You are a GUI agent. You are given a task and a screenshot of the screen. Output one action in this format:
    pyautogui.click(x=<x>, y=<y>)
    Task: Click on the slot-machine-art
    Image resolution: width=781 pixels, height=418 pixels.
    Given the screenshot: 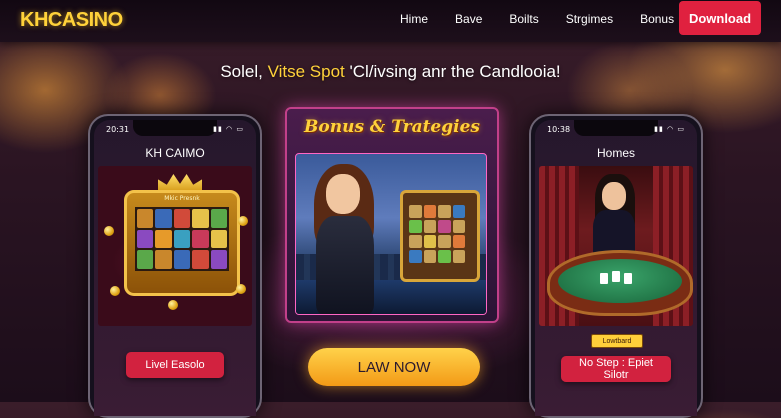 What is the action you would take?
    pyautogui.click(x=440, y=236)
    